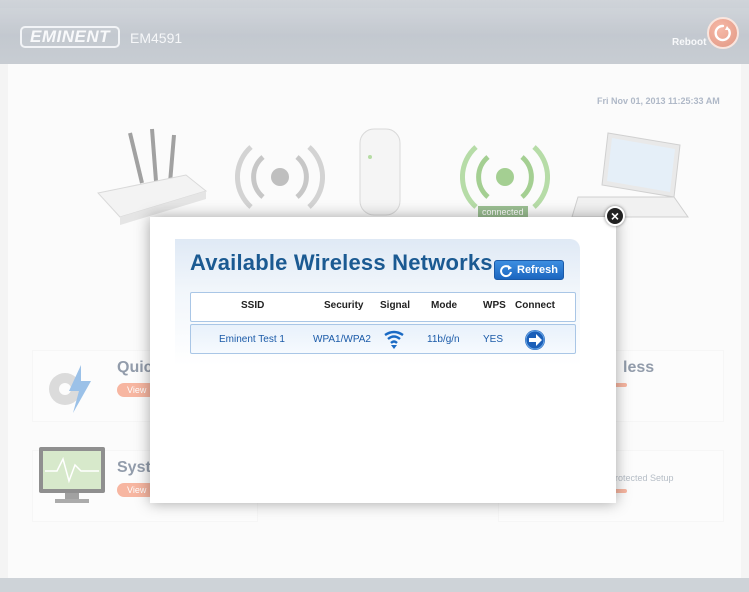 This screenshot has height=592, width=749. Describe the element at coordinates (493, 339) in the screenshot. I see `network-wps: YES` at that location.